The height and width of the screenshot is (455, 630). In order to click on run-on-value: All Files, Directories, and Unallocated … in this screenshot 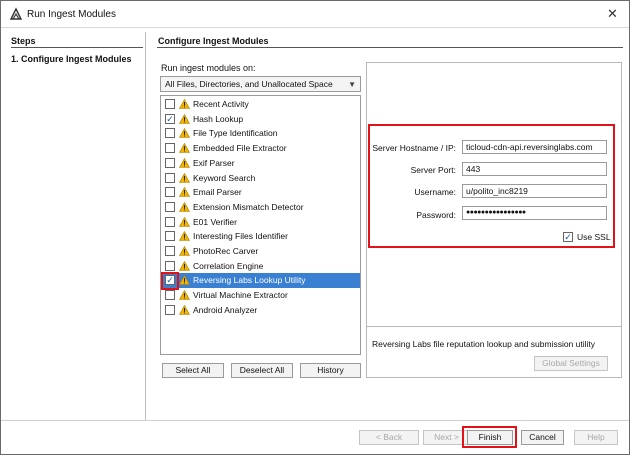, I will do `click(249, 84)`.